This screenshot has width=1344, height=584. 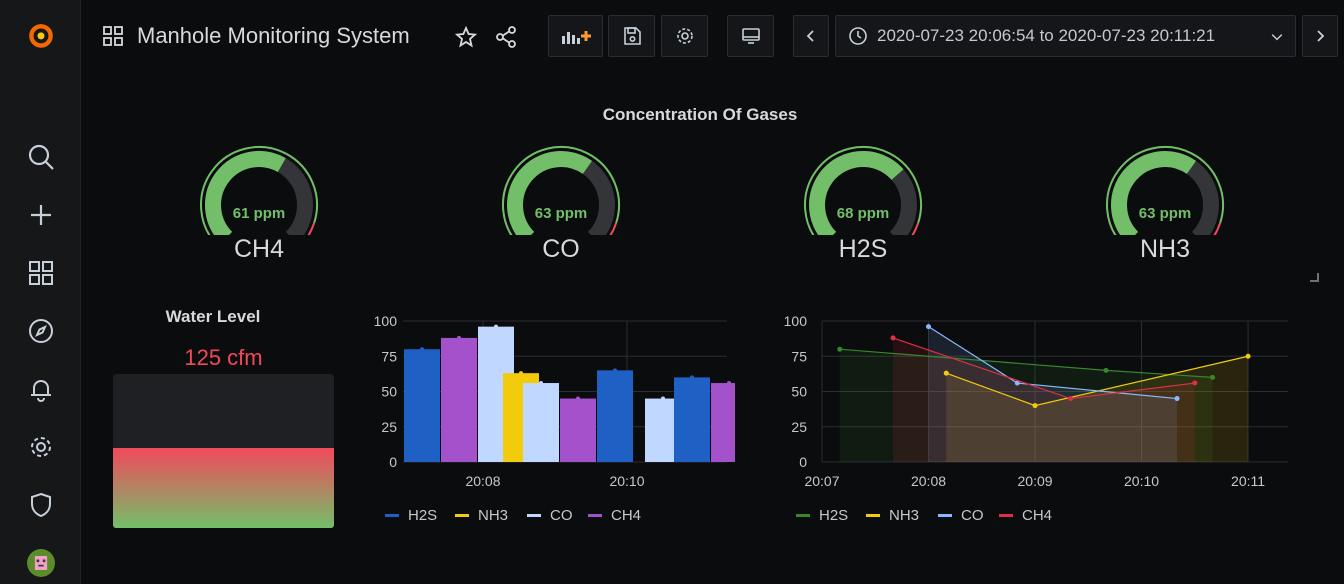 I want to click on chevron-right-icon, so click(x=1321, y=36).